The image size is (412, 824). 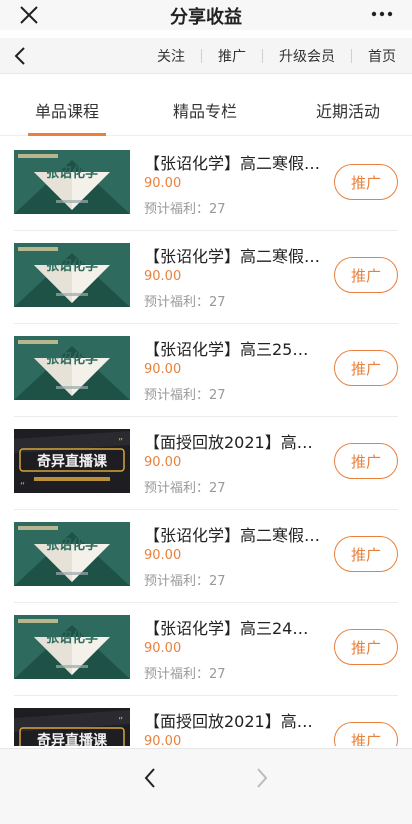 I want to click on tab-single-courses: 单品课程, so click(x=67, y=110).